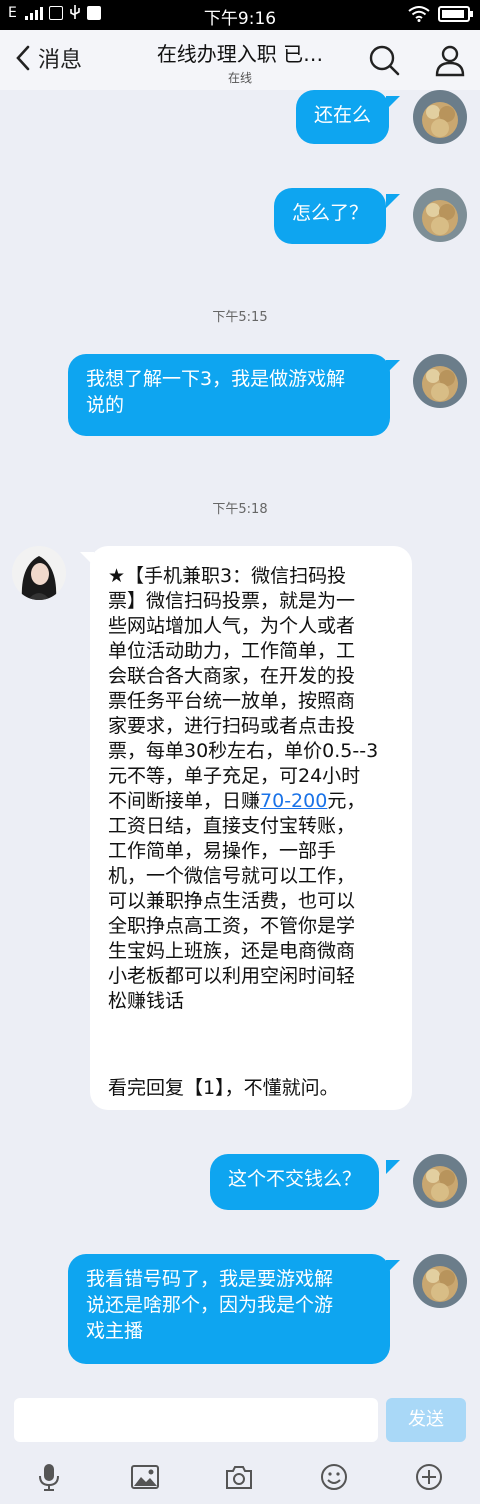 The height and width of the screenshot is (1504, 480). I want to click on message-line: 票任务平台统一放单，按照商, so click(232, 701).